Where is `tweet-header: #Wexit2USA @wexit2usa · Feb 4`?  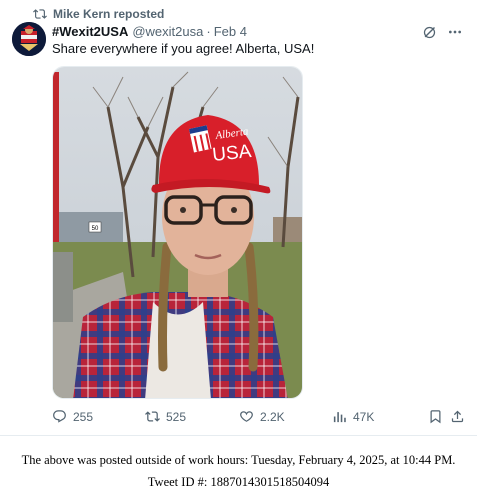
tweet-header: #Wexit2USA @wexit2usa · Feb 4 is located at coordinates (149, 31).